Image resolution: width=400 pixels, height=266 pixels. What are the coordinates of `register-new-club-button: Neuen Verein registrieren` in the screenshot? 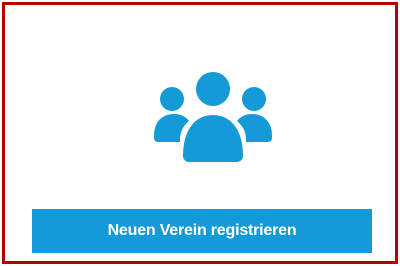 It's located at (202, 231).